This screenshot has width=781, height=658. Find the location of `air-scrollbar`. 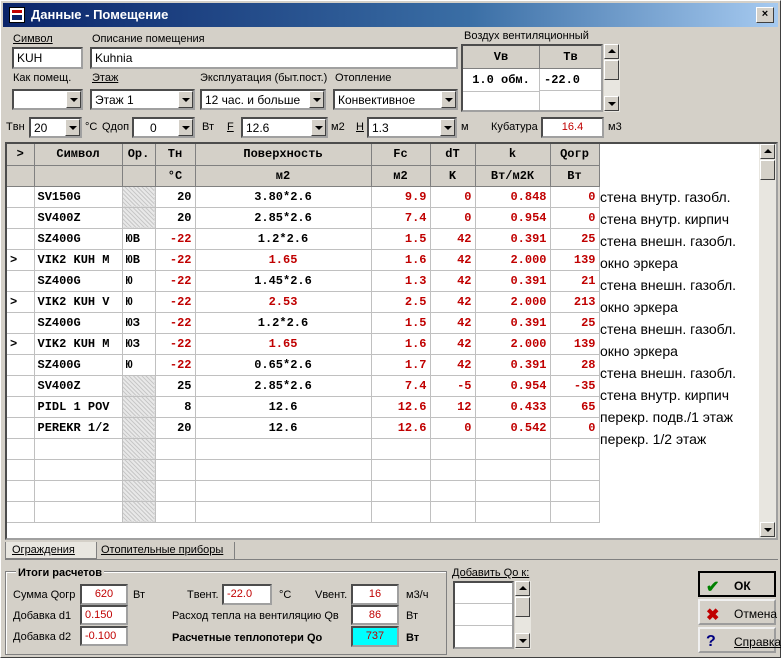

air-scrollbar is located at coordinates (612, 78).